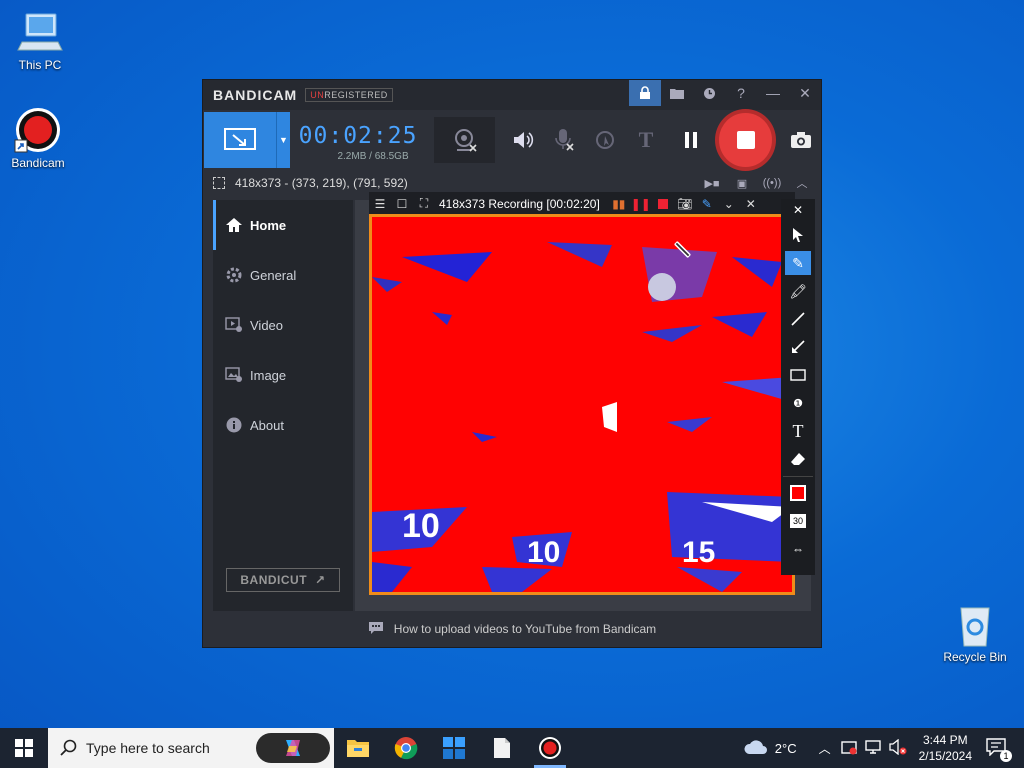 The height and width of the screenshot is (768, 1024). Describe the element at coordinates (564, 140) in the screenshot. I see `microphone-icon` at that location.